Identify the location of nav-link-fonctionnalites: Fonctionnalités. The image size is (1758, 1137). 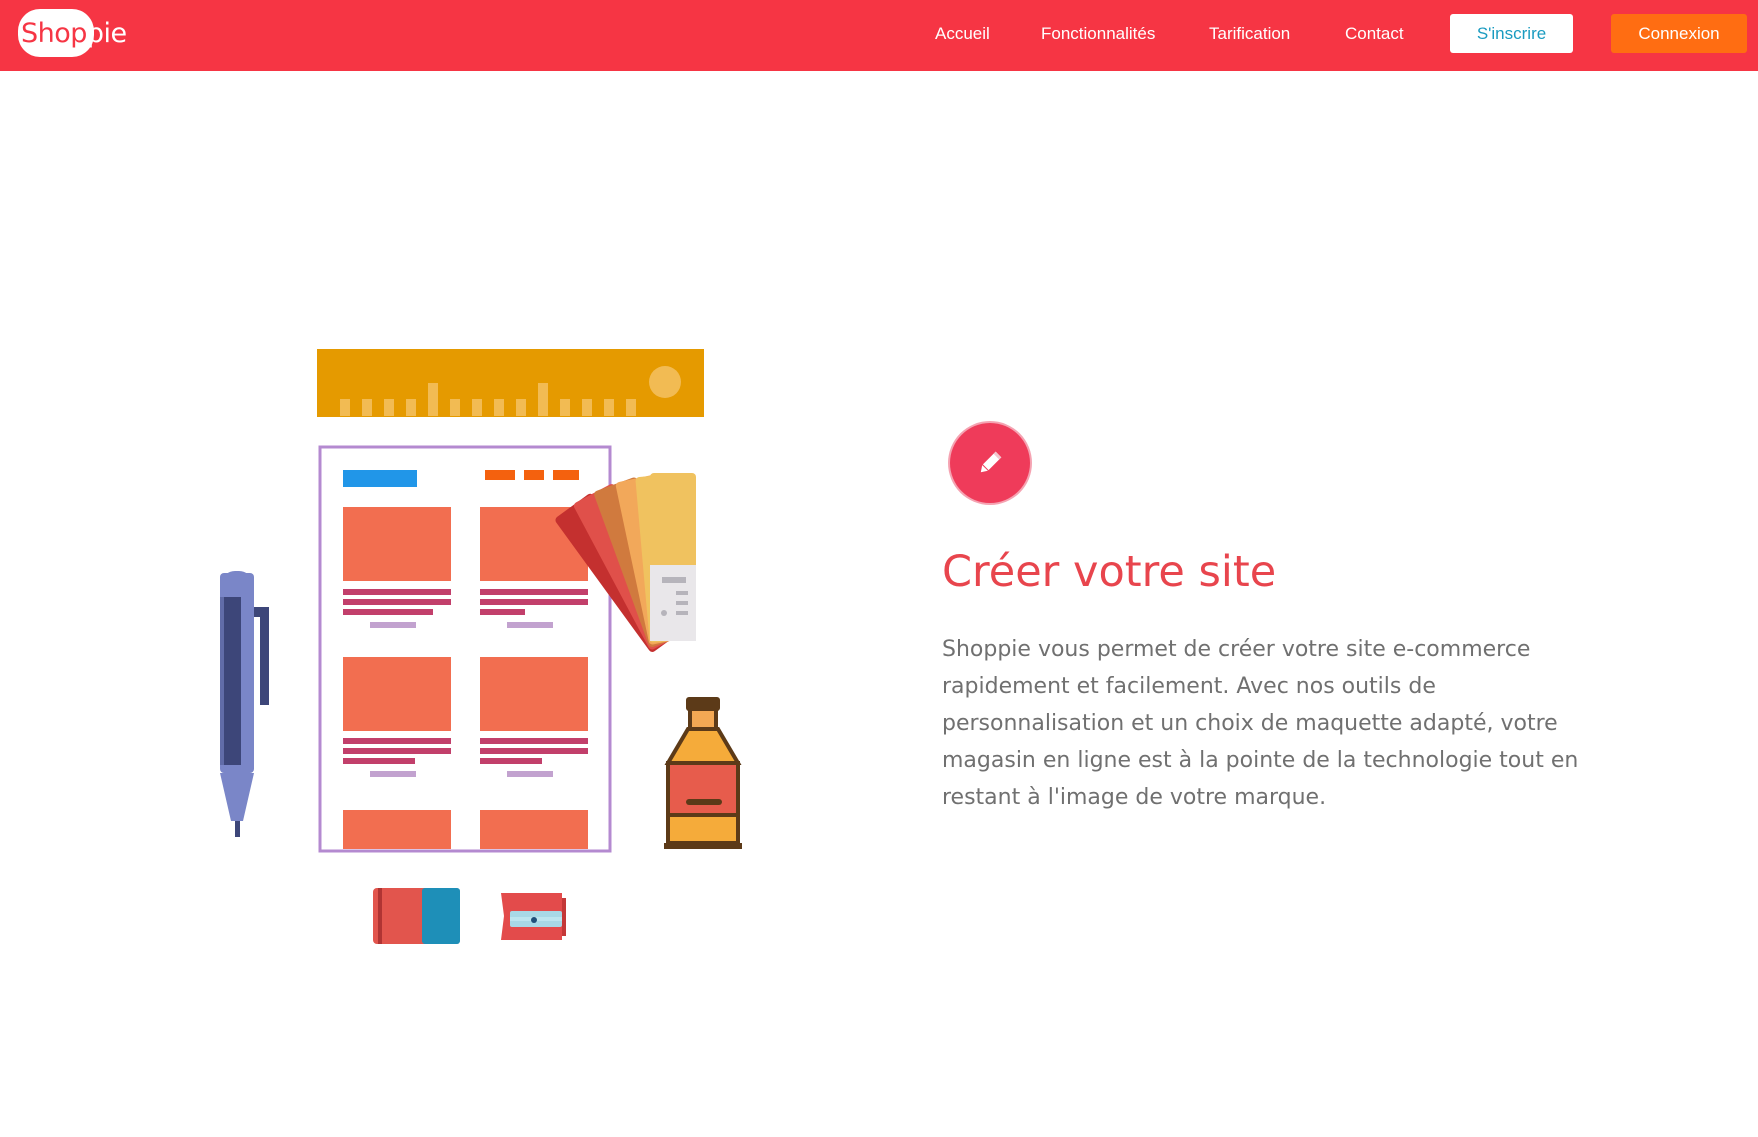
(1098, 34).